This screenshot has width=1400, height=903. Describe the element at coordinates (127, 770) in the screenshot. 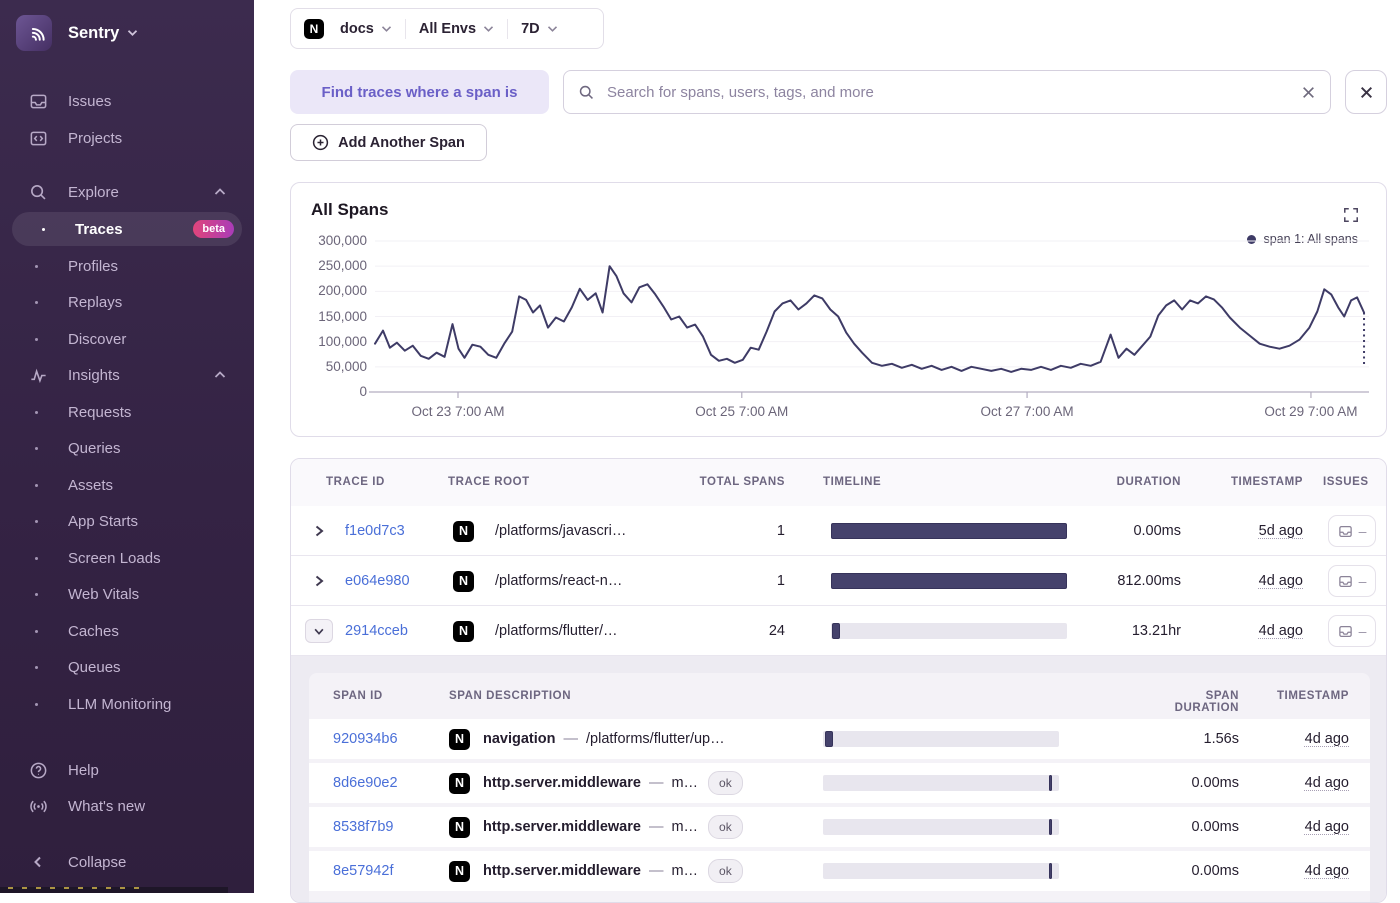

I see `sidebar-item-help: Help` at that location.